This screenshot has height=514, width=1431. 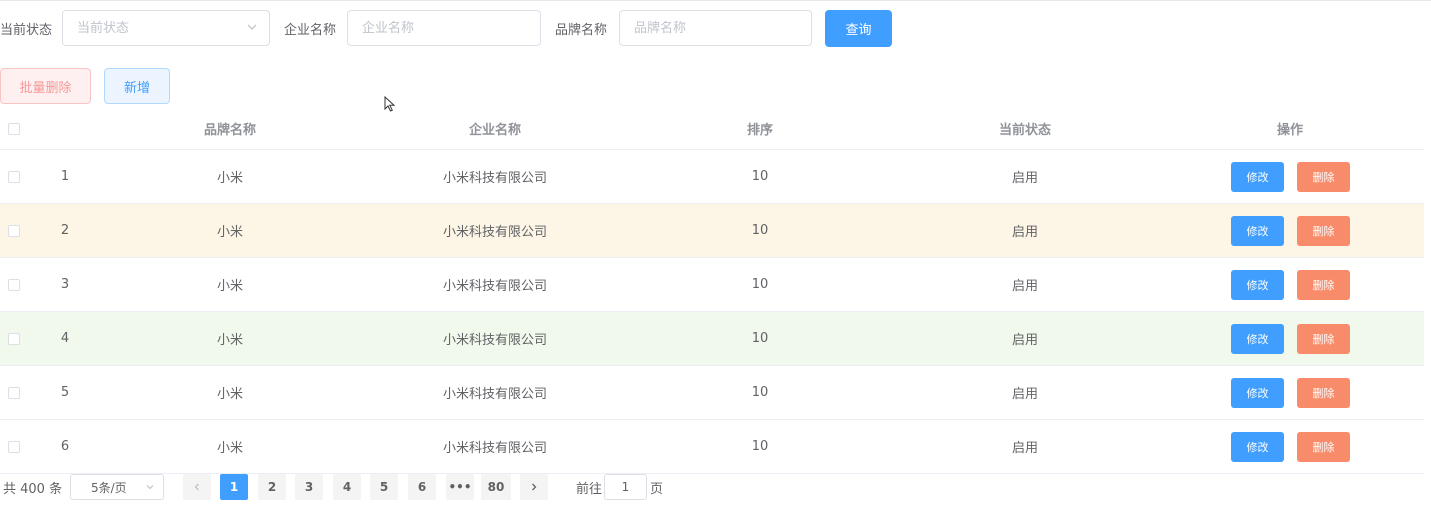 I want to click on page-size-value: 5条/页, so click(x=109, y=487).